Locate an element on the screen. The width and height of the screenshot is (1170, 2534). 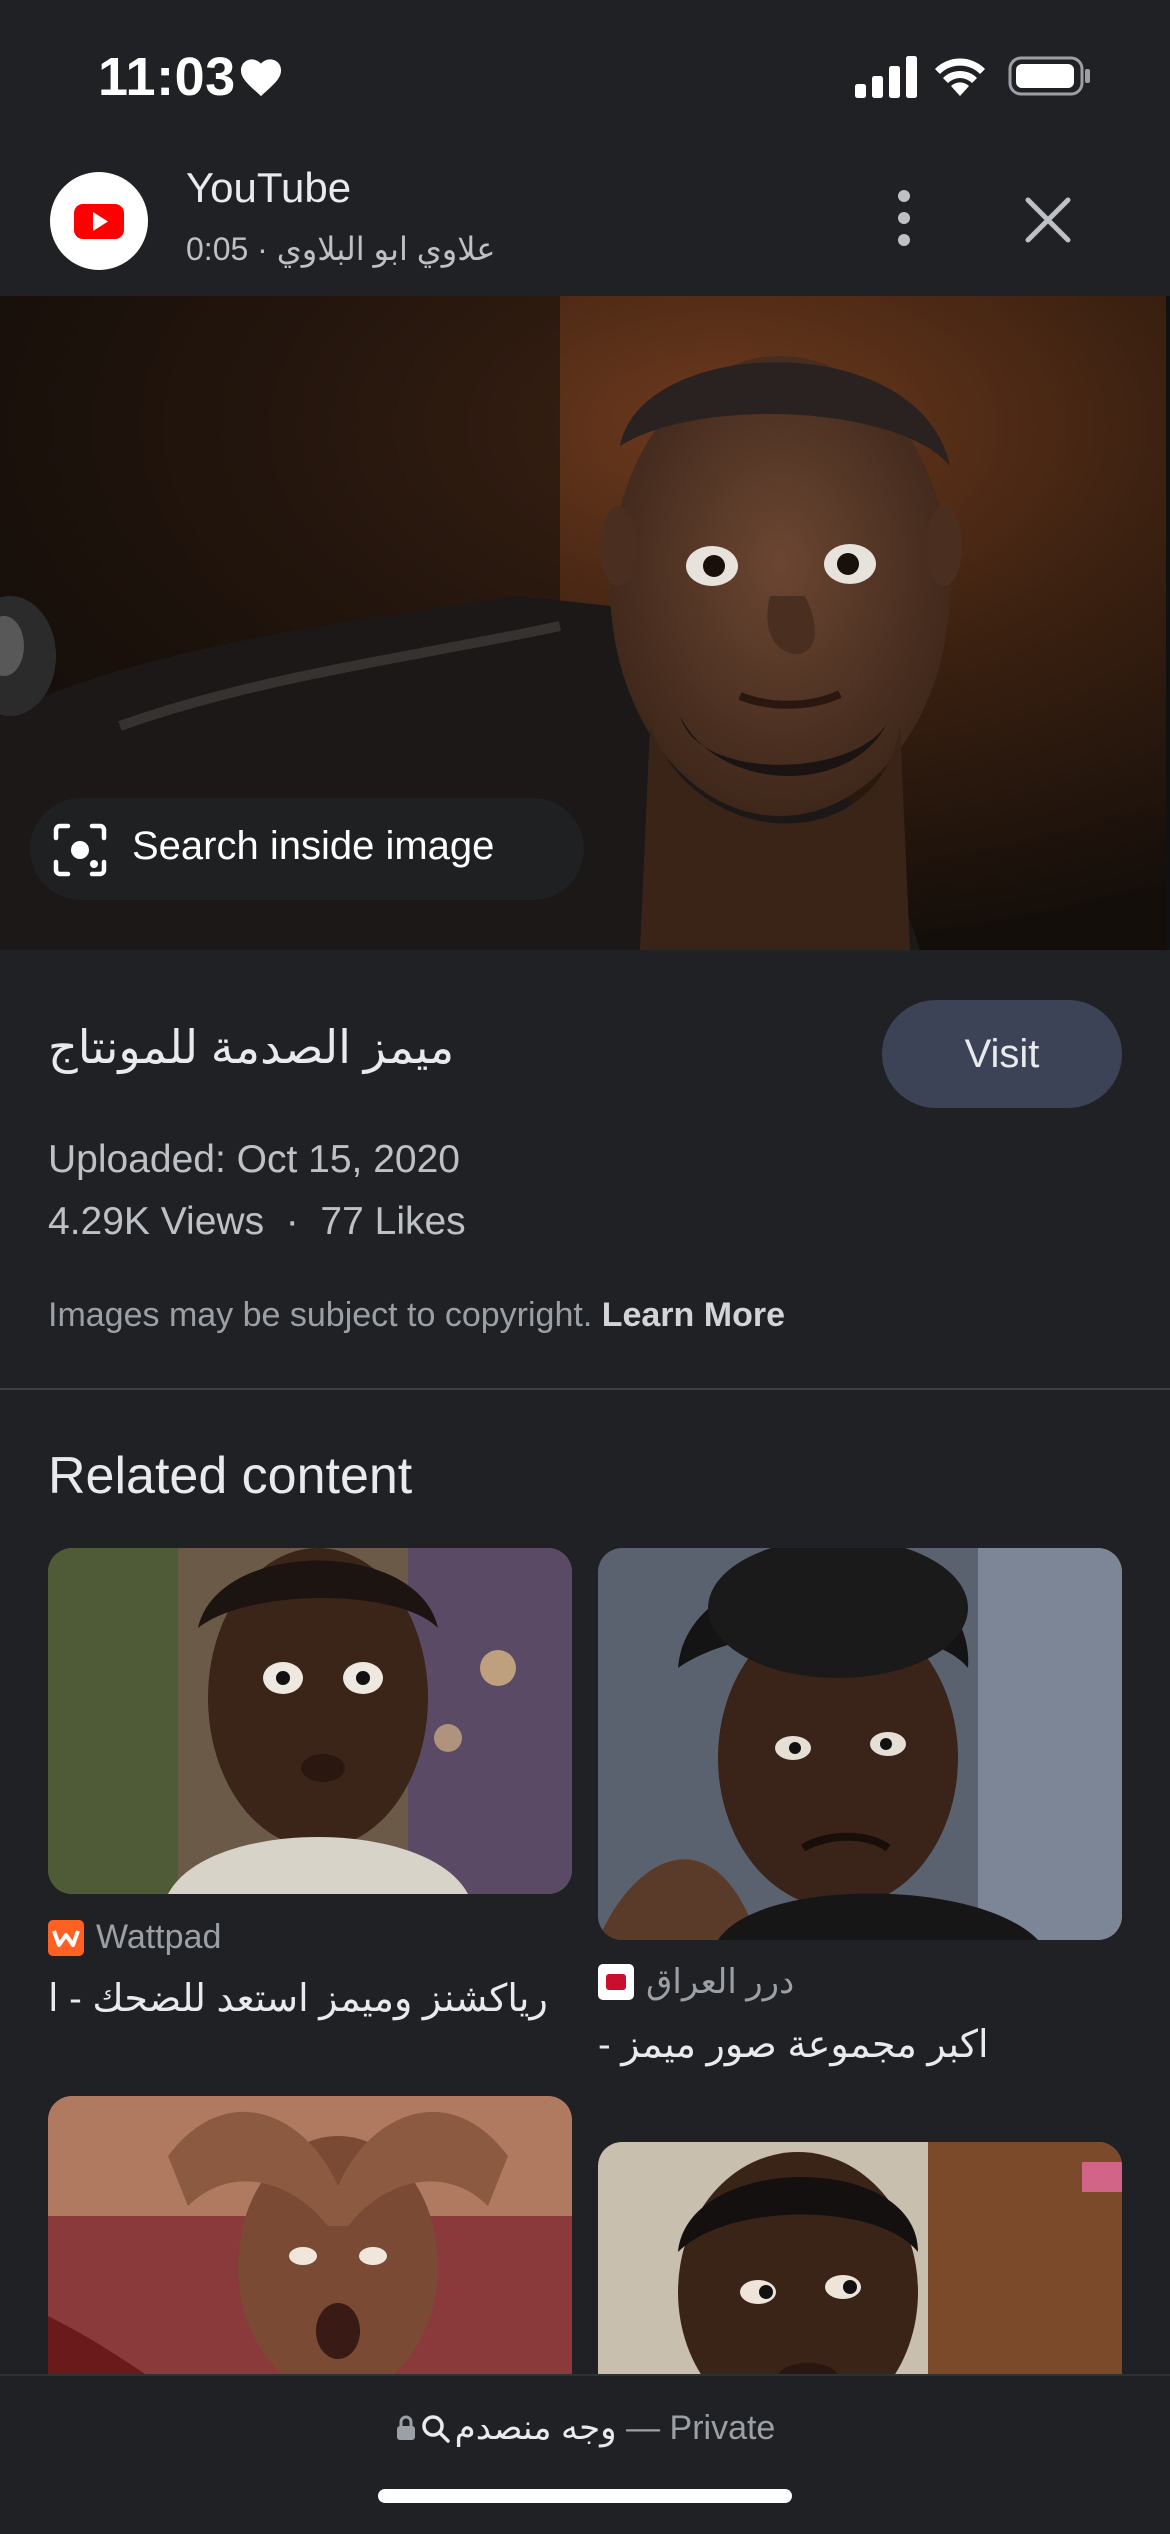
upload-date: Uploaded: Oct 15, 2020 is located at coordinates (254, 1159).